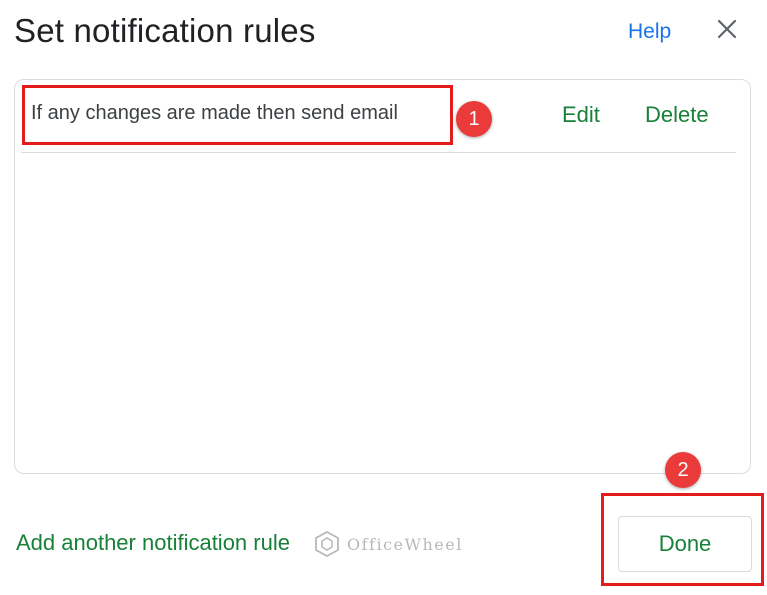 This screenshot has width=767, height=595. I want to click on edit-rule-button: Edit, so click(581, 115).